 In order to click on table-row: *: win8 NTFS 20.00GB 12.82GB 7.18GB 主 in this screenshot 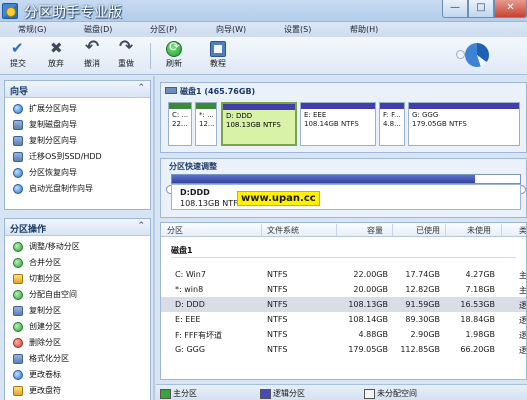, I will do `click(344, 289)`.